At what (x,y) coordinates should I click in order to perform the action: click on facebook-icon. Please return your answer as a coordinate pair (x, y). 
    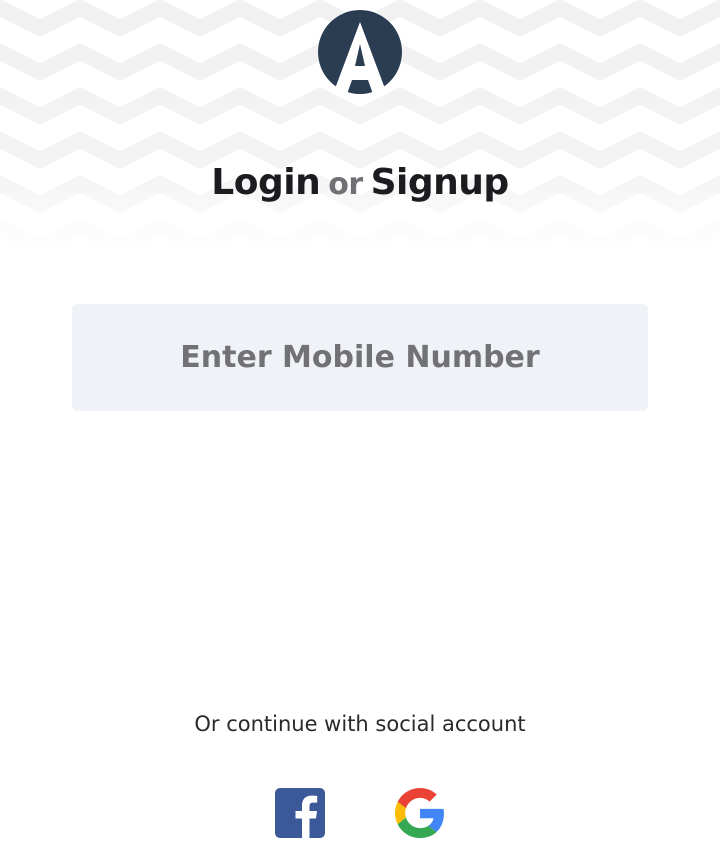
    Looking at the image, I should click on (300, 813).